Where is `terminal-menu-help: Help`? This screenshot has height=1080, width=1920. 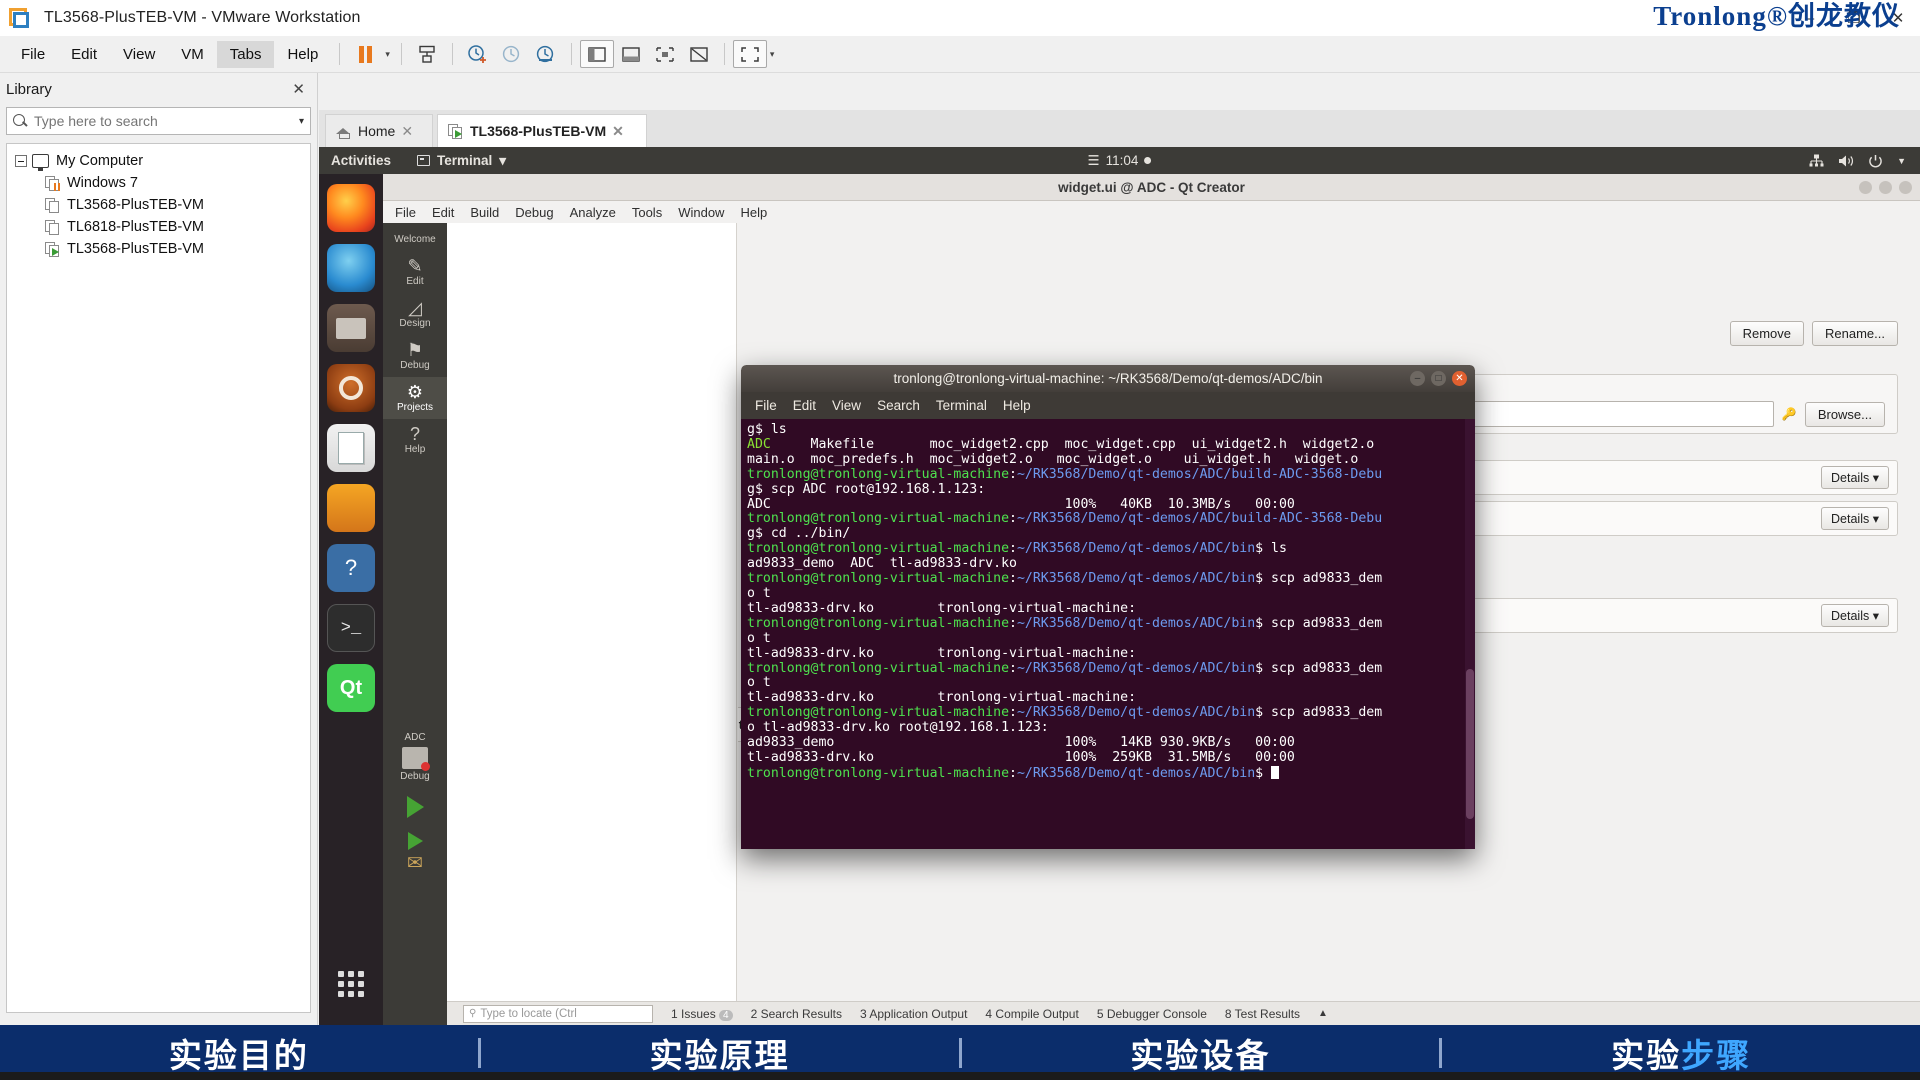
terminal-menu-help: Help is located at coordinates (1017, 405).